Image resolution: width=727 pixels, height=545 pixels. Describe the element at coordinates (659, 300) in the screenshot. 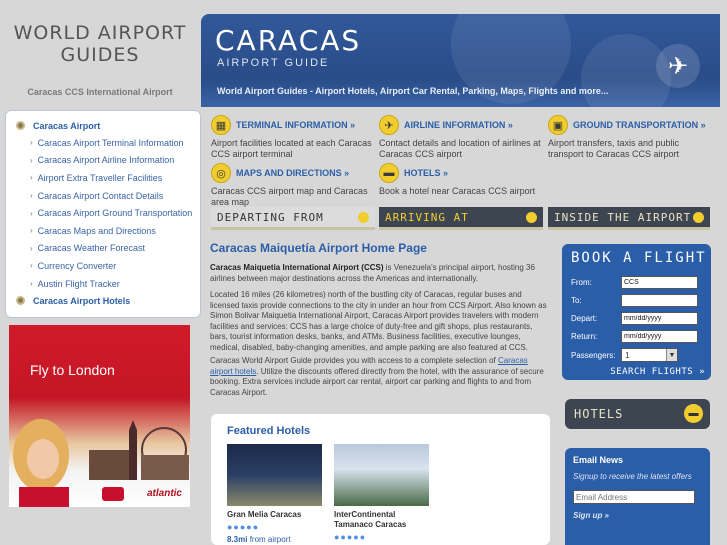

I see `to-field` at that location.